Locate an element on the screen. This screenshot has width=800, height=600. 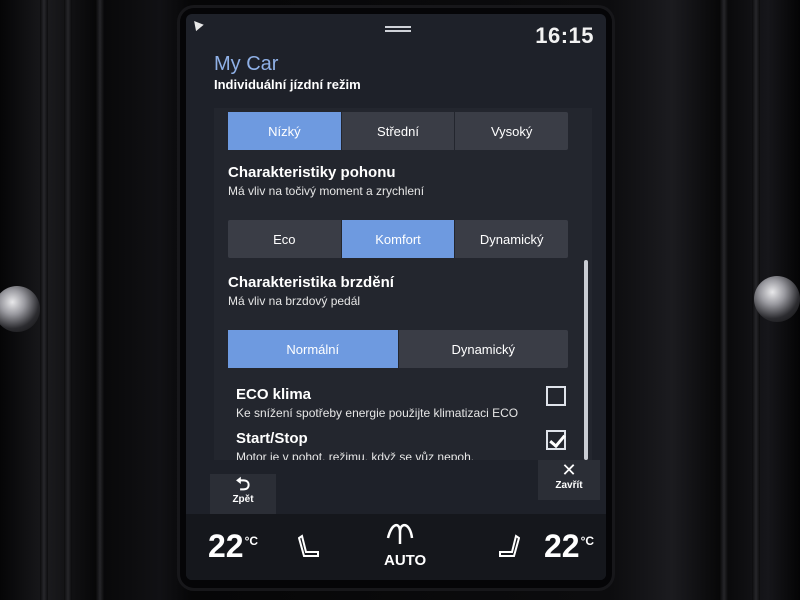
page-subtitle: Individuální jízdní režim is located at coordinates (287, 84).